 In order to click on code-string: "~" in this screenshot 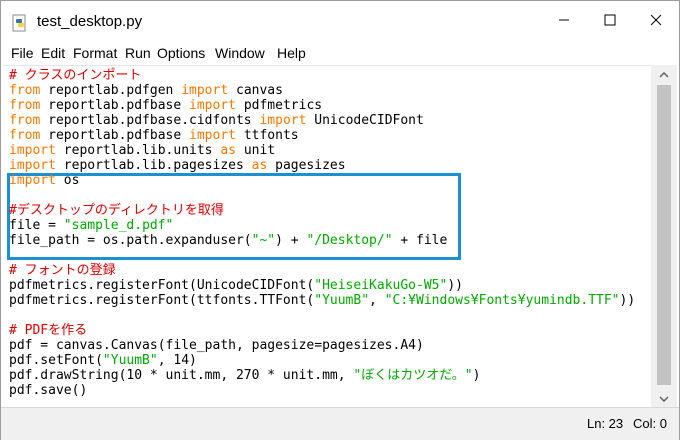, I will do `click(263, 240)`.